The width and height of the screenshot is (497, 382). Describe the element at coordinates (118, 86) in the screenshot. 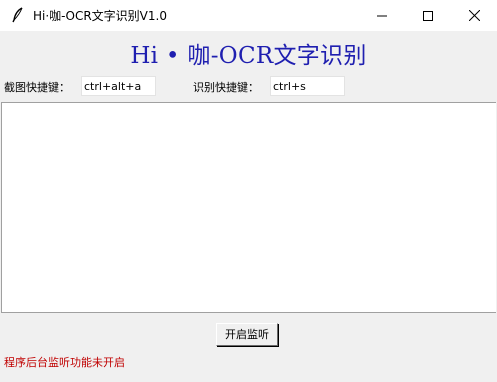

I see `capture-hotkey-input: ctrl+alt+a` at that location.